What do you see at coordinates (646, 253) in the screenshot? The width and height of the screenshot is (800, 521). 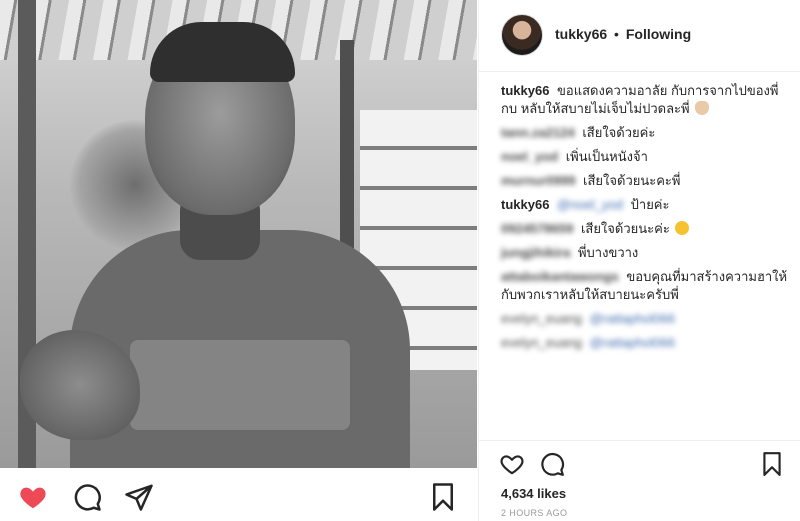 I see `comment-item: jungjihikira พี่บางขวาง` at bounding box center [646, 253].